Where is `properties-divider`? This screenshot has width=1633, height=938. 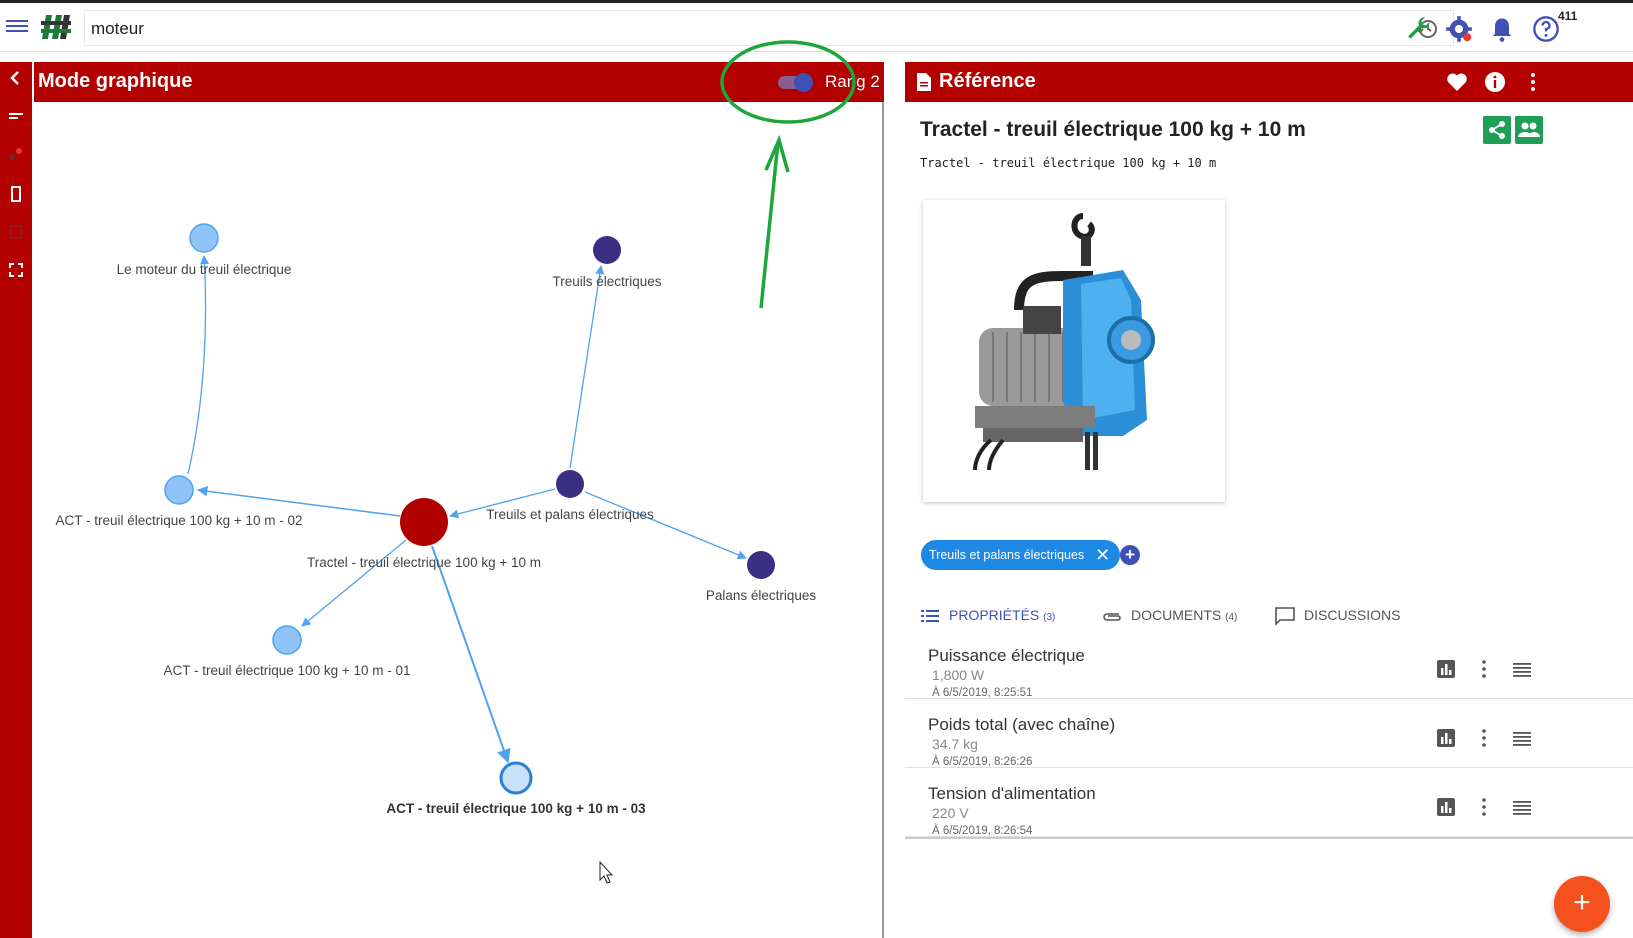 properties-divider is located at coordinates (1269, 838).